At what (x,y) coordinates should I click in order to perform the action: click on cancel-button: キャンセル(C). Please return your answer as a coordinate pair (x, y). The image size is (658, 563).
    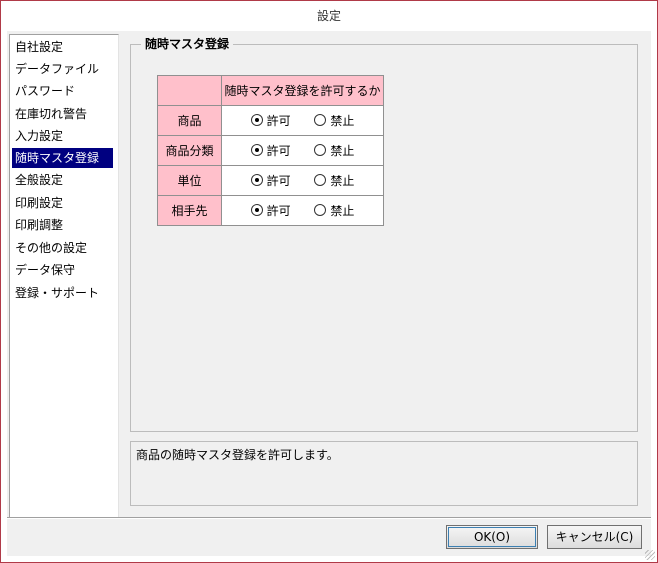
    Looking at the image, I should click on (594, 537).